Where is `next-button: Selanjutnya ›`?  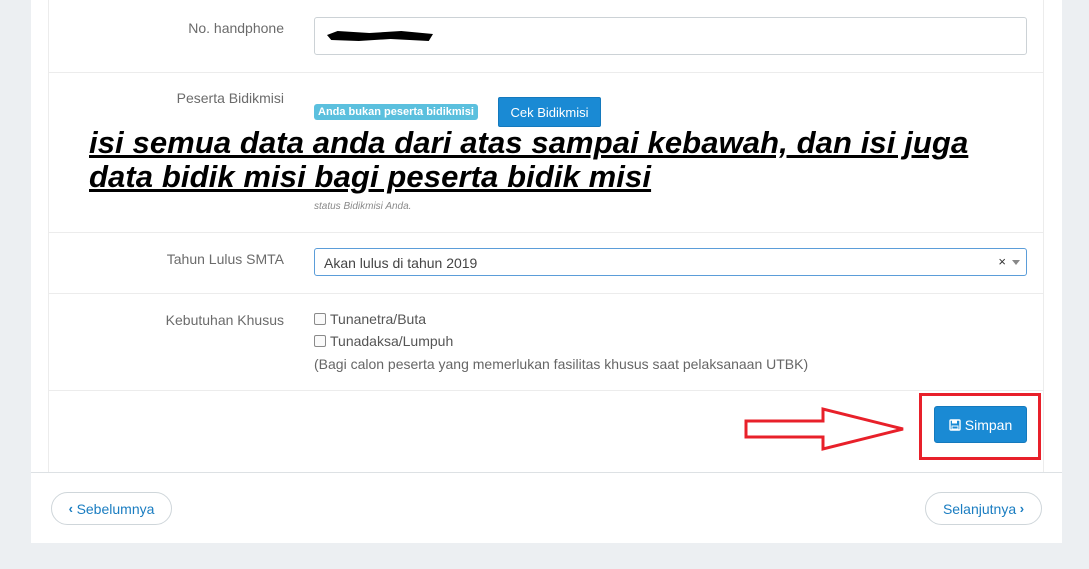 next-button: Selanjutnya › is located at coordinates (983, 508).